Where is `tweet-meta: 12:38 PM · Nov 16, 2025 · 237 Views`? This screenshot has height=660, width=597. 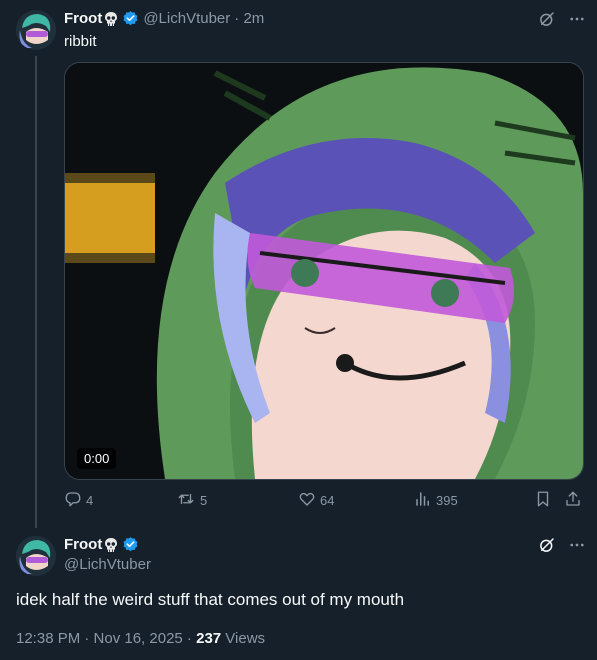 tweet-meta: 12:38 PM · Nov 16, 2025 · 237 Views is located at coordinates (140, 638).